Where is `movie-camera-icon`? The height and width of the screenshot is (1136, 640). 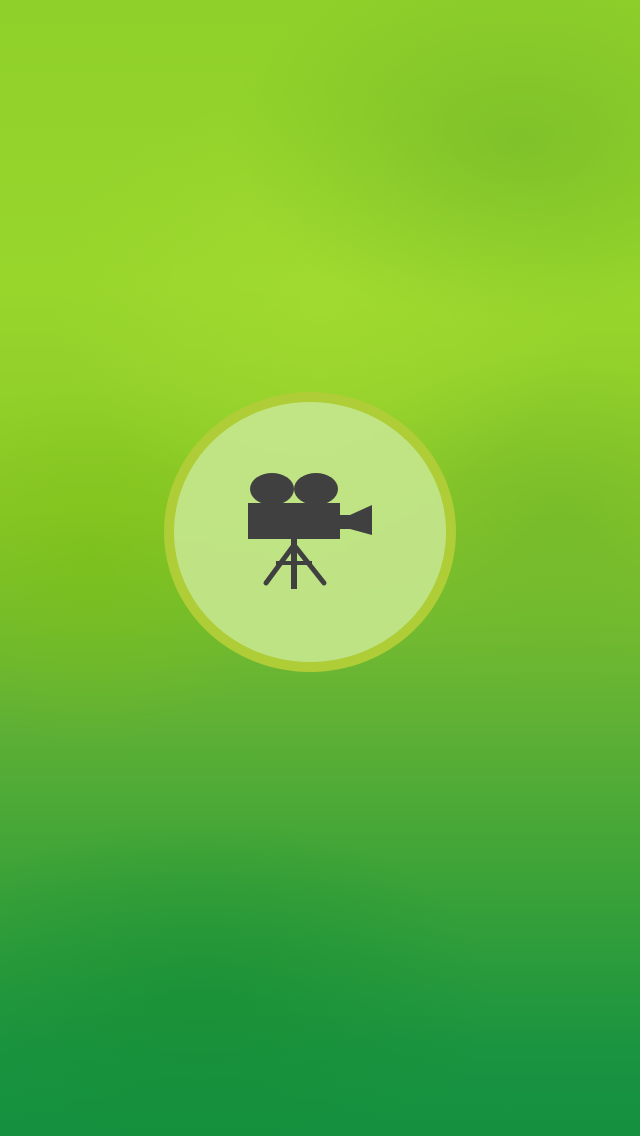 movie-camera-icon is located at coordinates (310, 531).